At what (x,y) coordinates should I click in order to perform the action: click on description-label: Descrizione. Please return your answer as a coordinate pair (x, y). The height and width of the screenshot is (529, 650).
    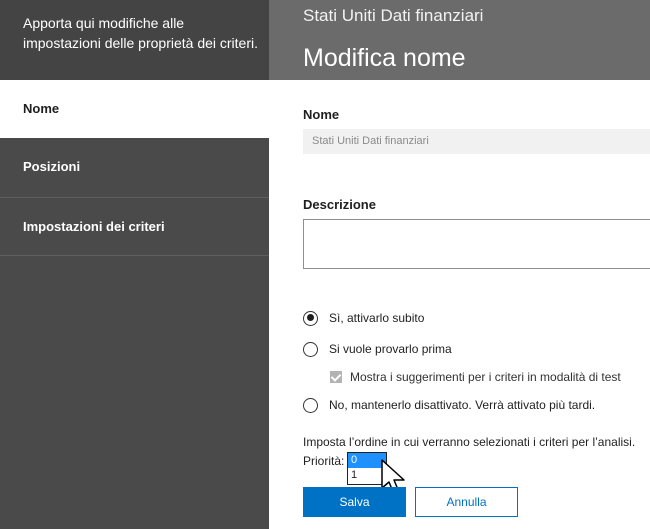
    Looking at the image, I should click on (339, 204).